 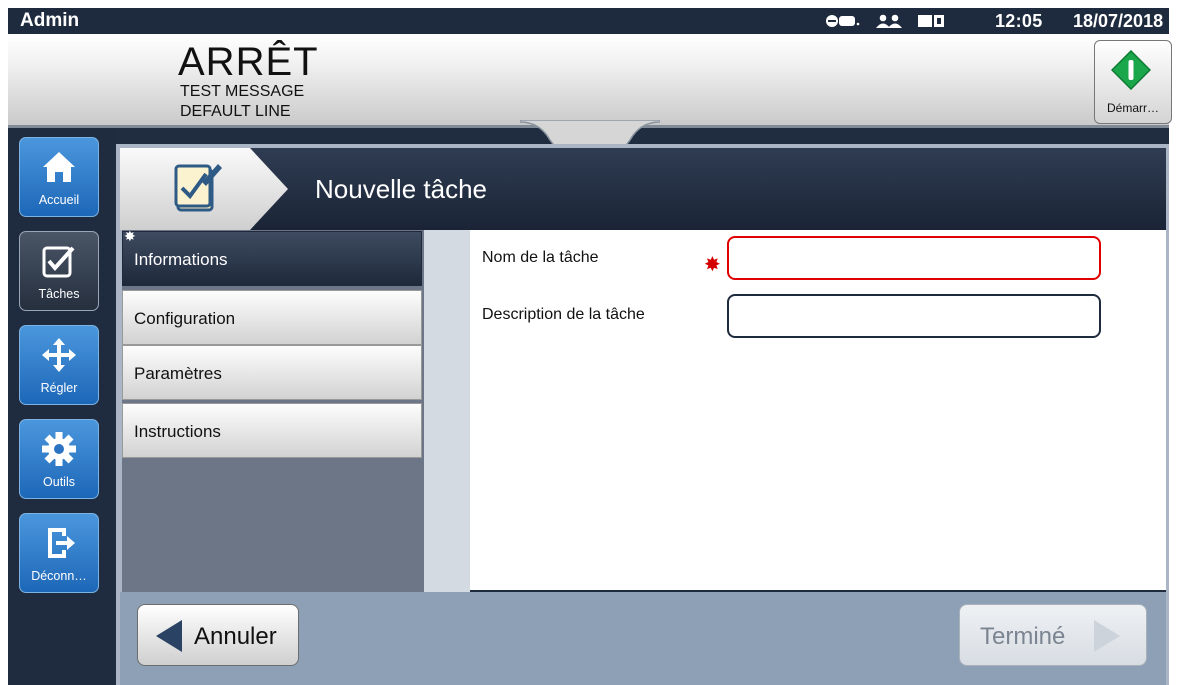 I want to click on nav-tools-button: Outils, so click(x=59, y=459).